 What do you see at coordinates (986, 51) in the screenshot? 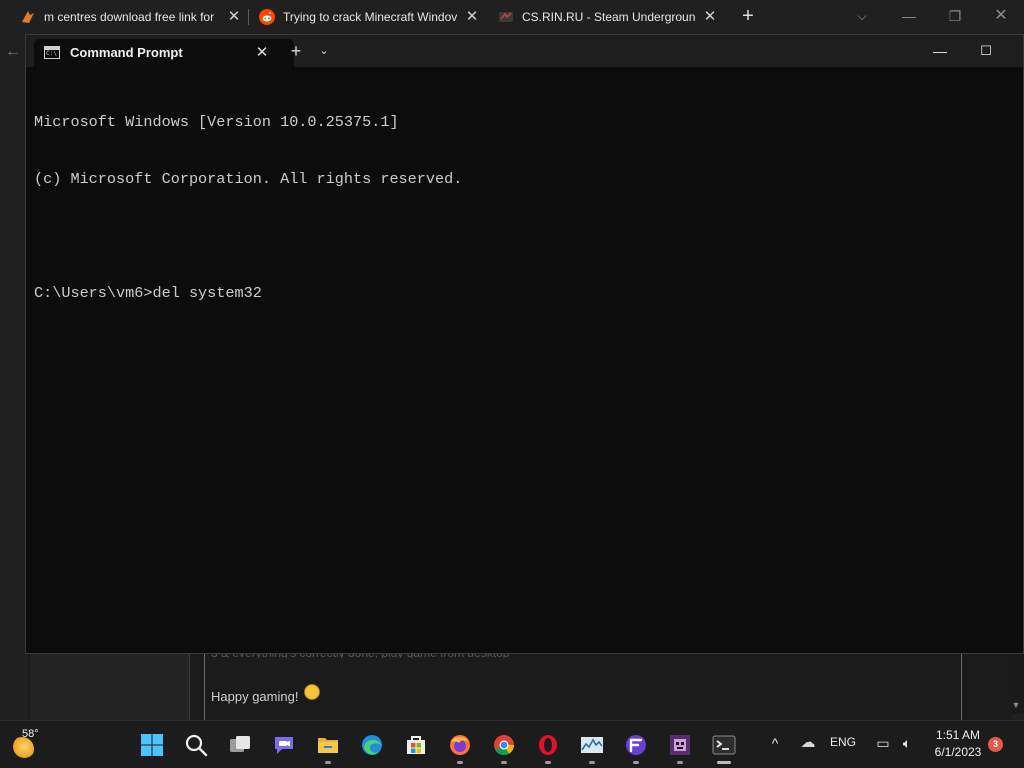
I see `maximize-button: ☐` at bounding box center [986, 51].